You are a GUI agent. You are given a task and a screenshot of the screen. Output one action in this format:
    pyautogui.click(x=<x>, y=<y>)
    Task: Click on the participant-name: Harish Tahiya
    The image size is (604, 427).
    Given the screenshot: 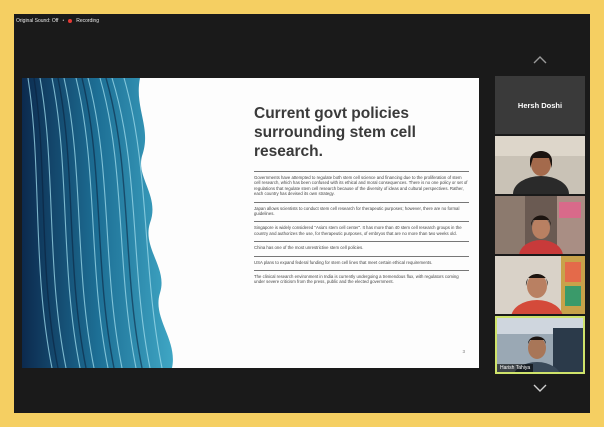 What is the action you would take?
    pyautogui.click(x=515, y=368)
    